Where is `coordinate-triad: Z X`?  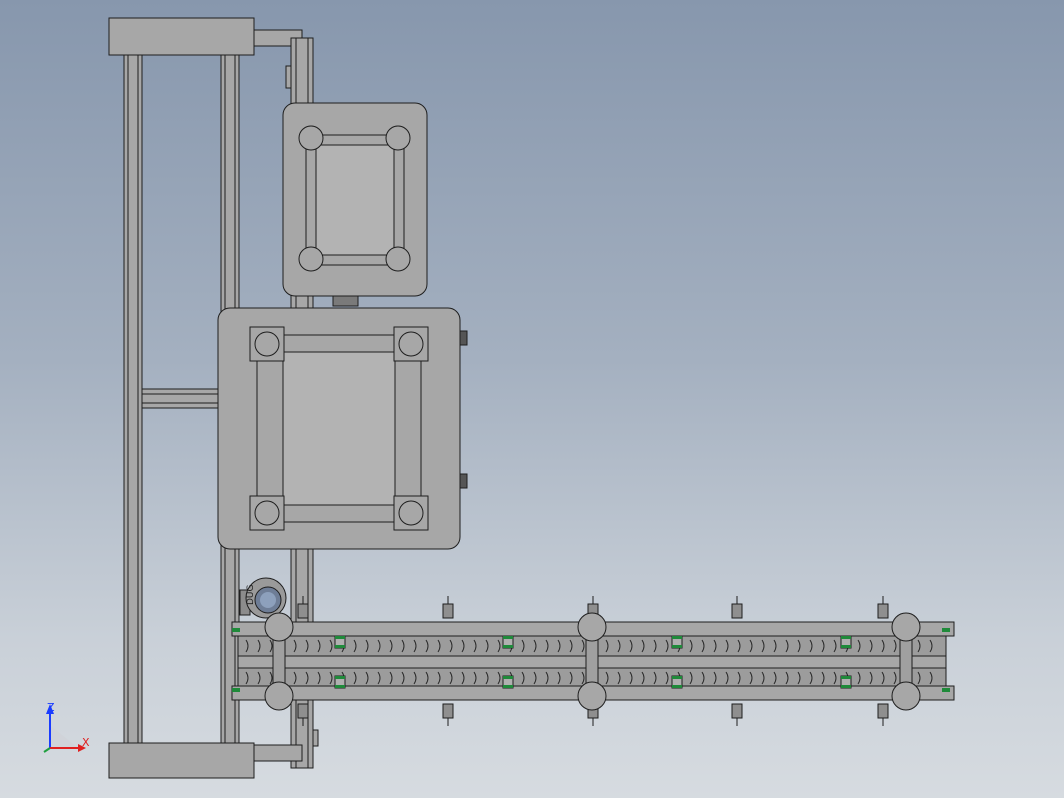 coordinate-triad: Z X is located at coordinates (66, 727).